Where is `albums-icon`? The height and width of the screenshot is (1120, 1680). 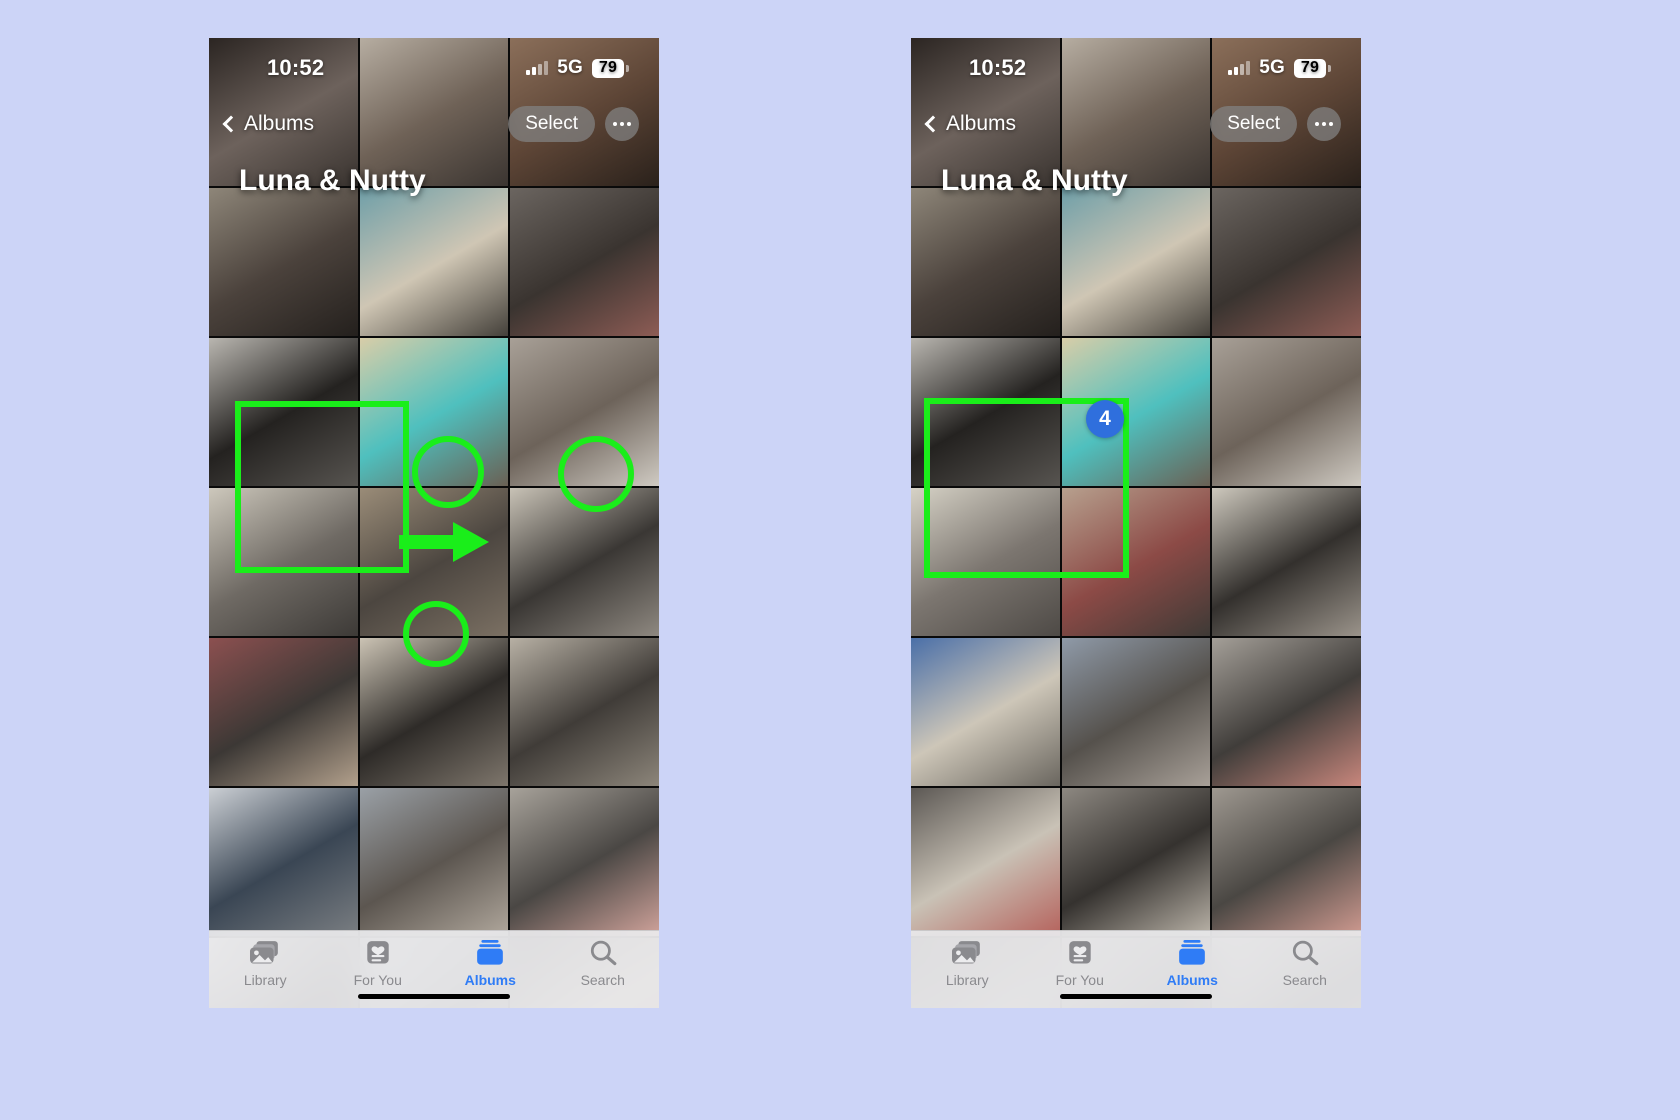 albums-icon is located at coordinates (490, 953).